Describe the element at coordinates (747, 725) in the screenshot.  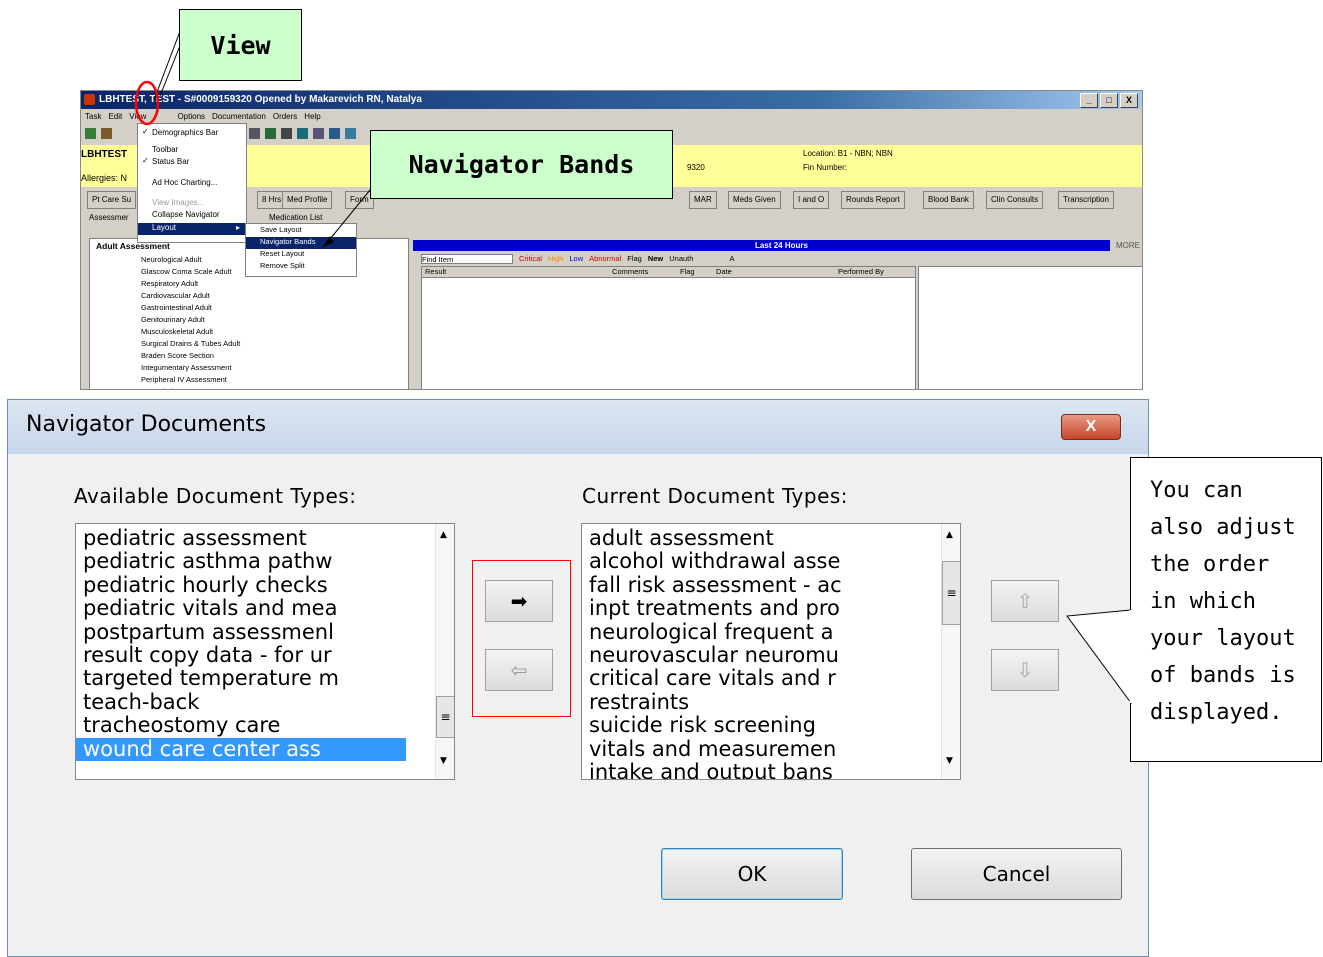
I see `current-type-item: suicide risk screening` at that location.